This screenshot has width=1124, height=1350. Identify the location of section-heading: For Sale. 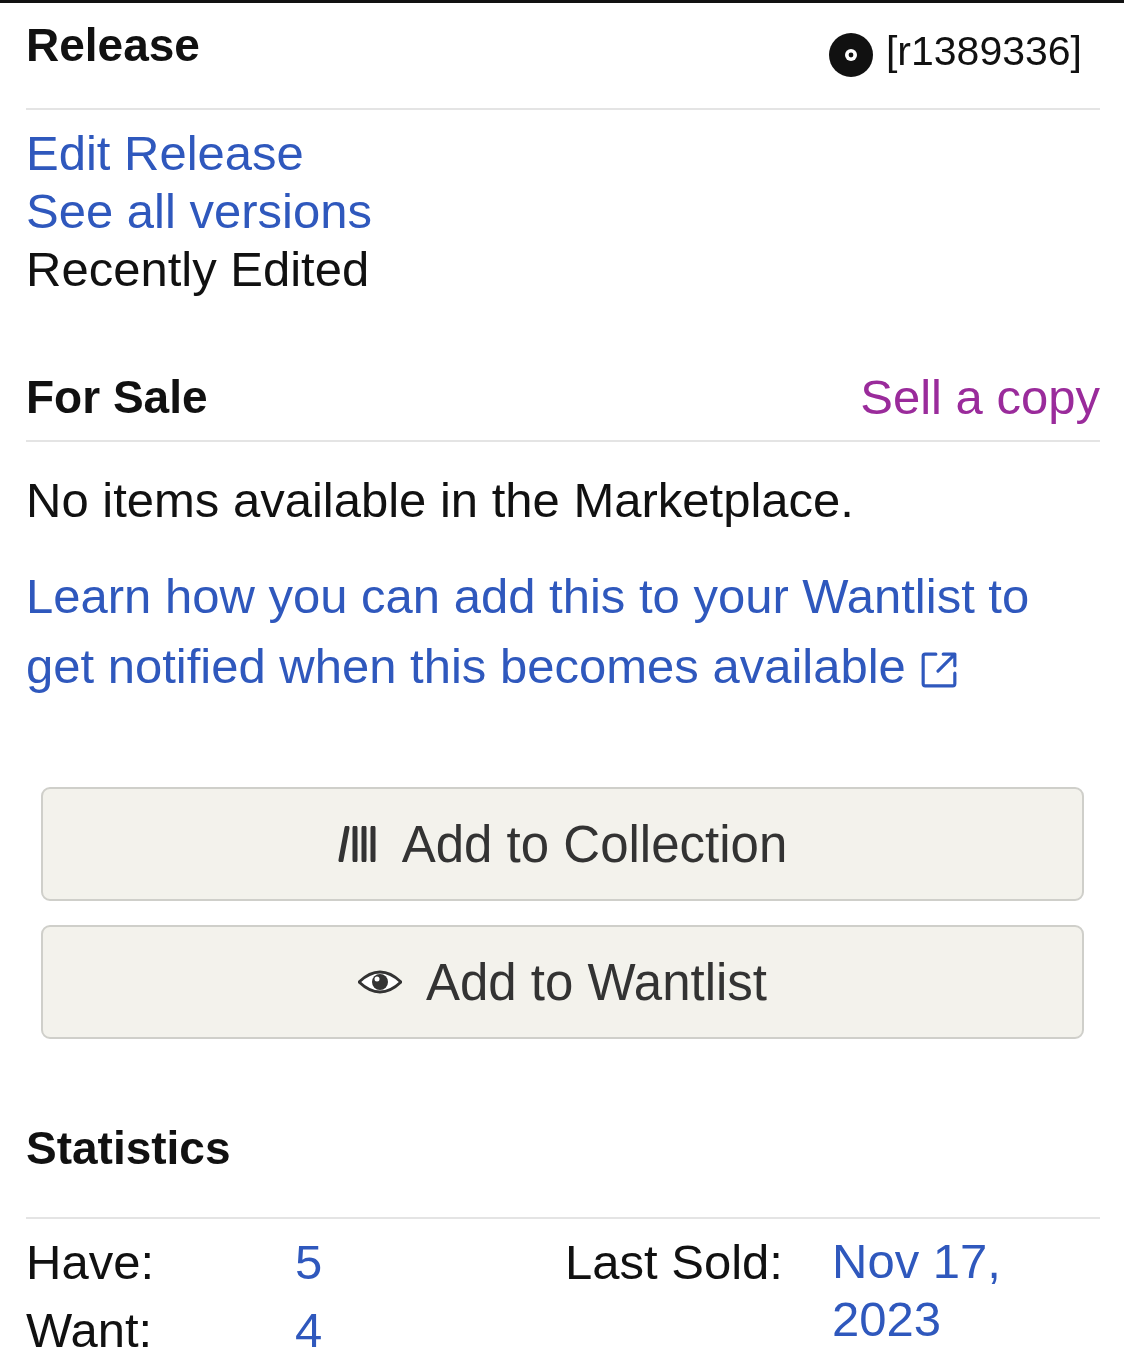
(117, 397).